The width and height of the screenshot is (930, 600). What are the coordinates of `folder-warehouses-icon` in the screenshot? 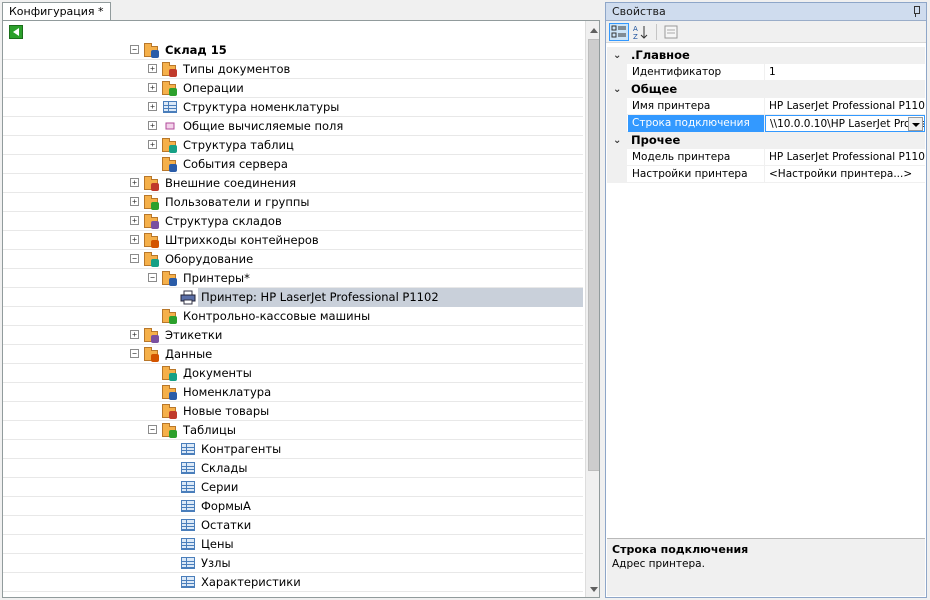 It's located at (152, 221).